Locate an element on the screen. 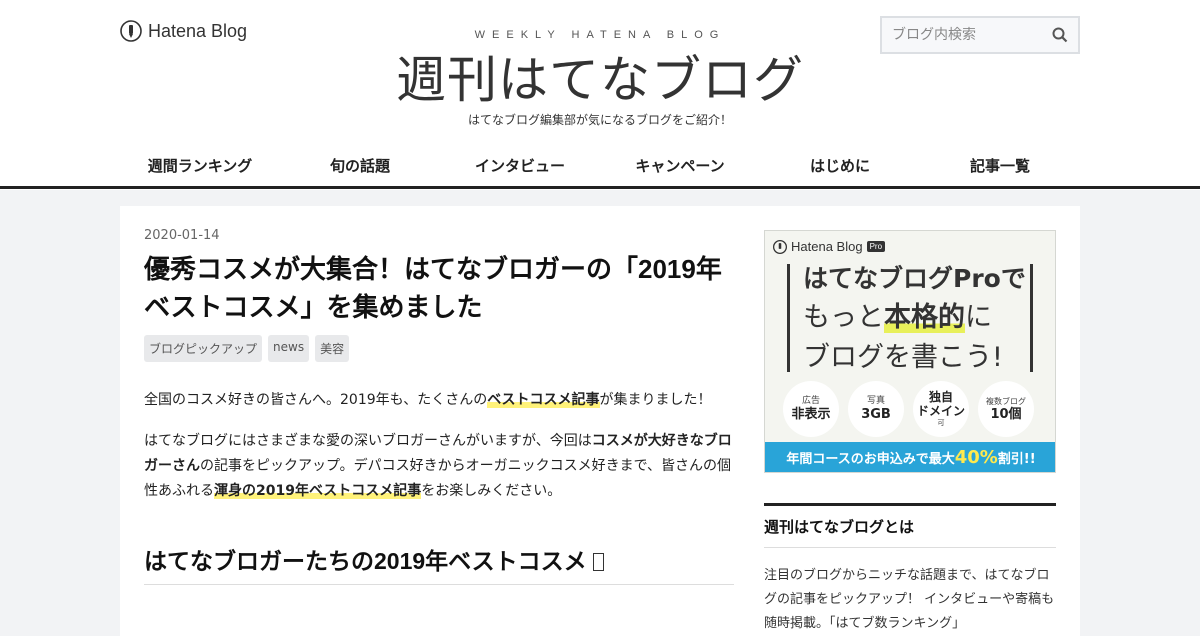 The height and width of the screenshot is (636, 1200). feature-note: 可 is located at coordinates (941, 423).